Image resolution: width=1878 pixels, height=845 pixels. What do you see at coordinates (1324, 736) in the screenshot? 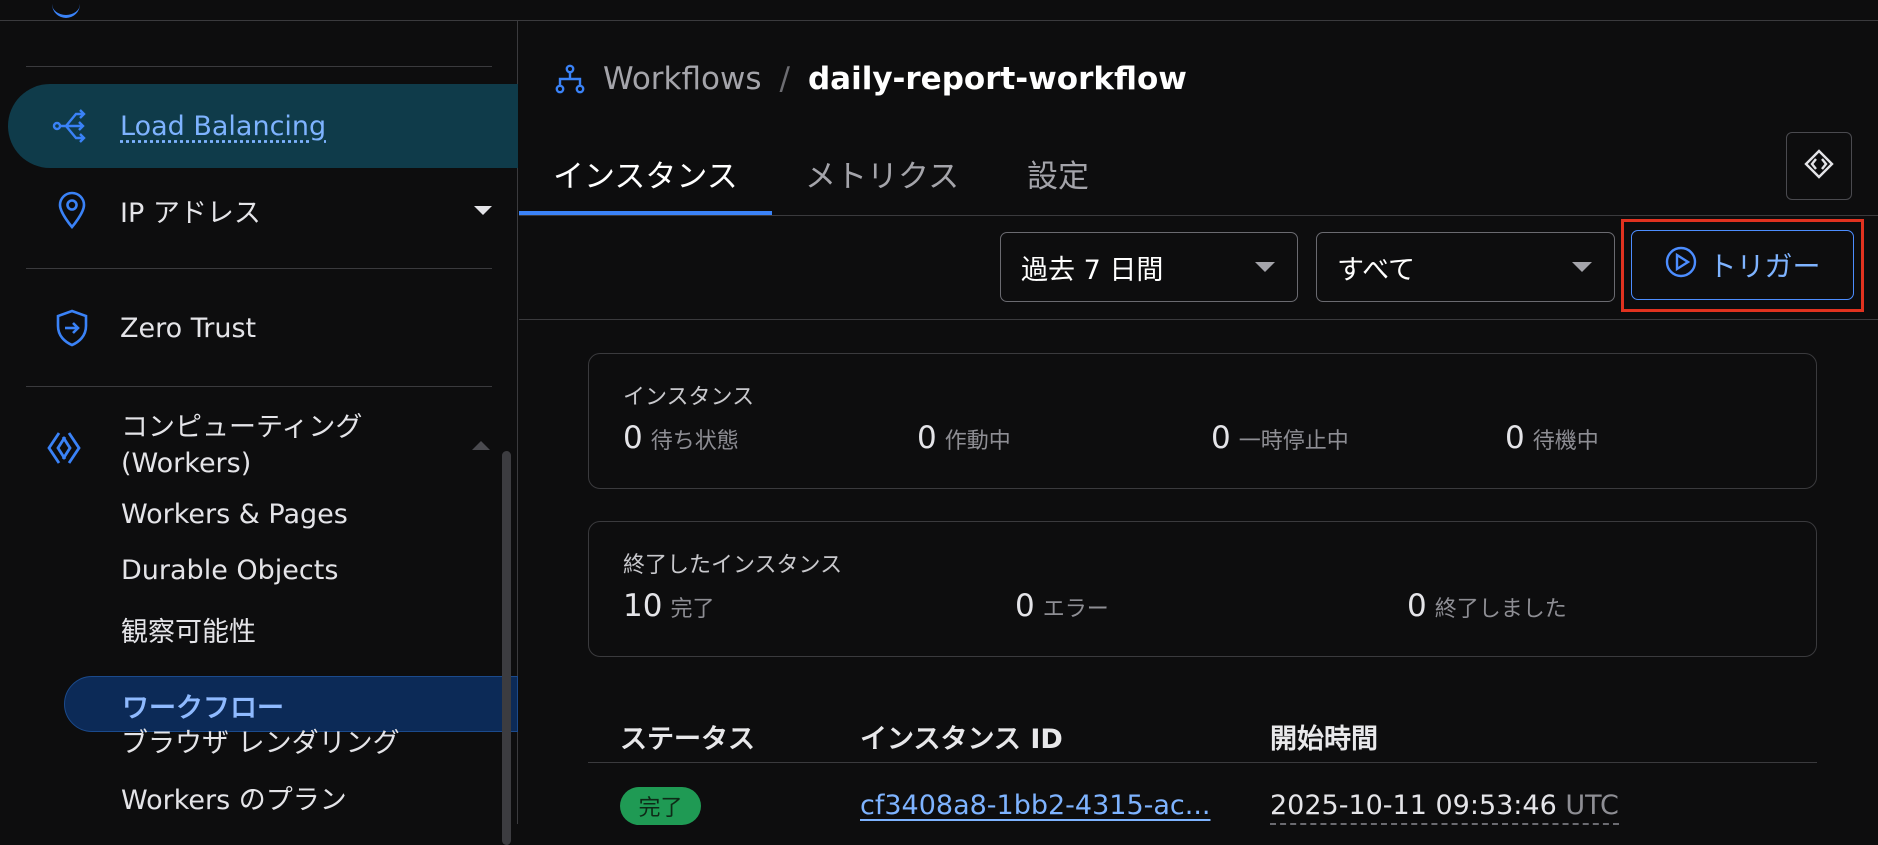
I see `column-header-start-time: 開始時間` at bounding box center [1324, 736].